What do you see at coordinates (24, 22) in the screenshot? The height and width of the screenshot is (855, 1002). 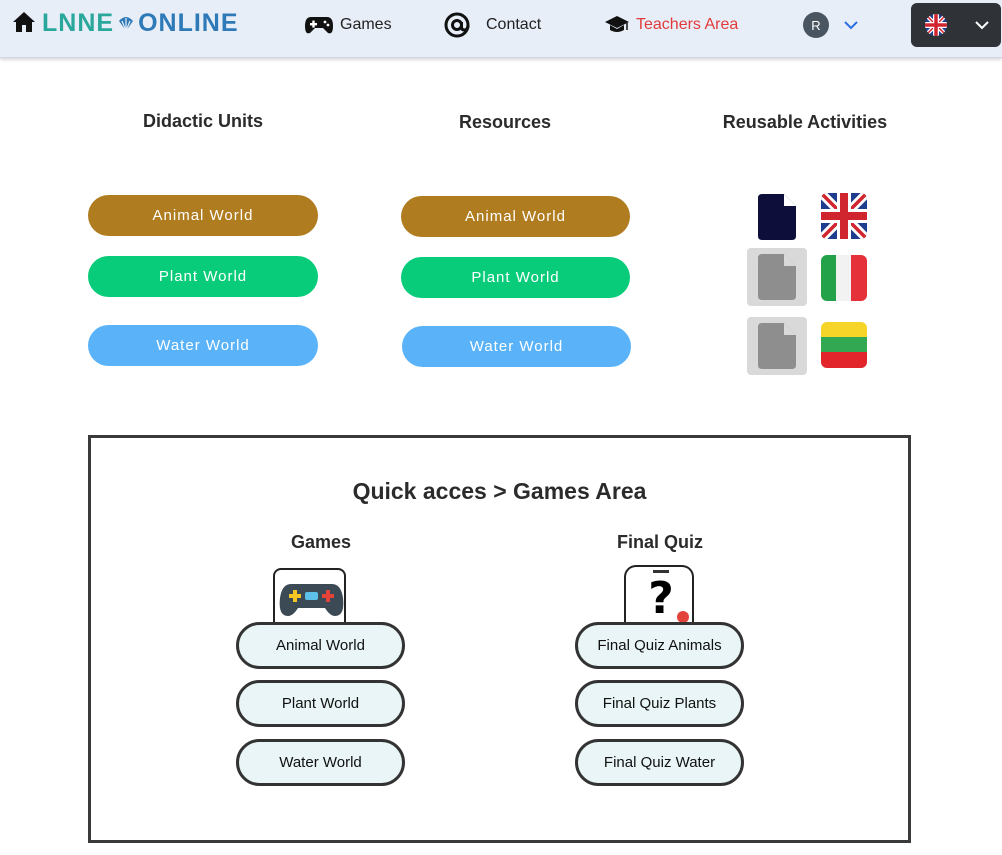 I see `home-icon` at bounding box center [24, 22].